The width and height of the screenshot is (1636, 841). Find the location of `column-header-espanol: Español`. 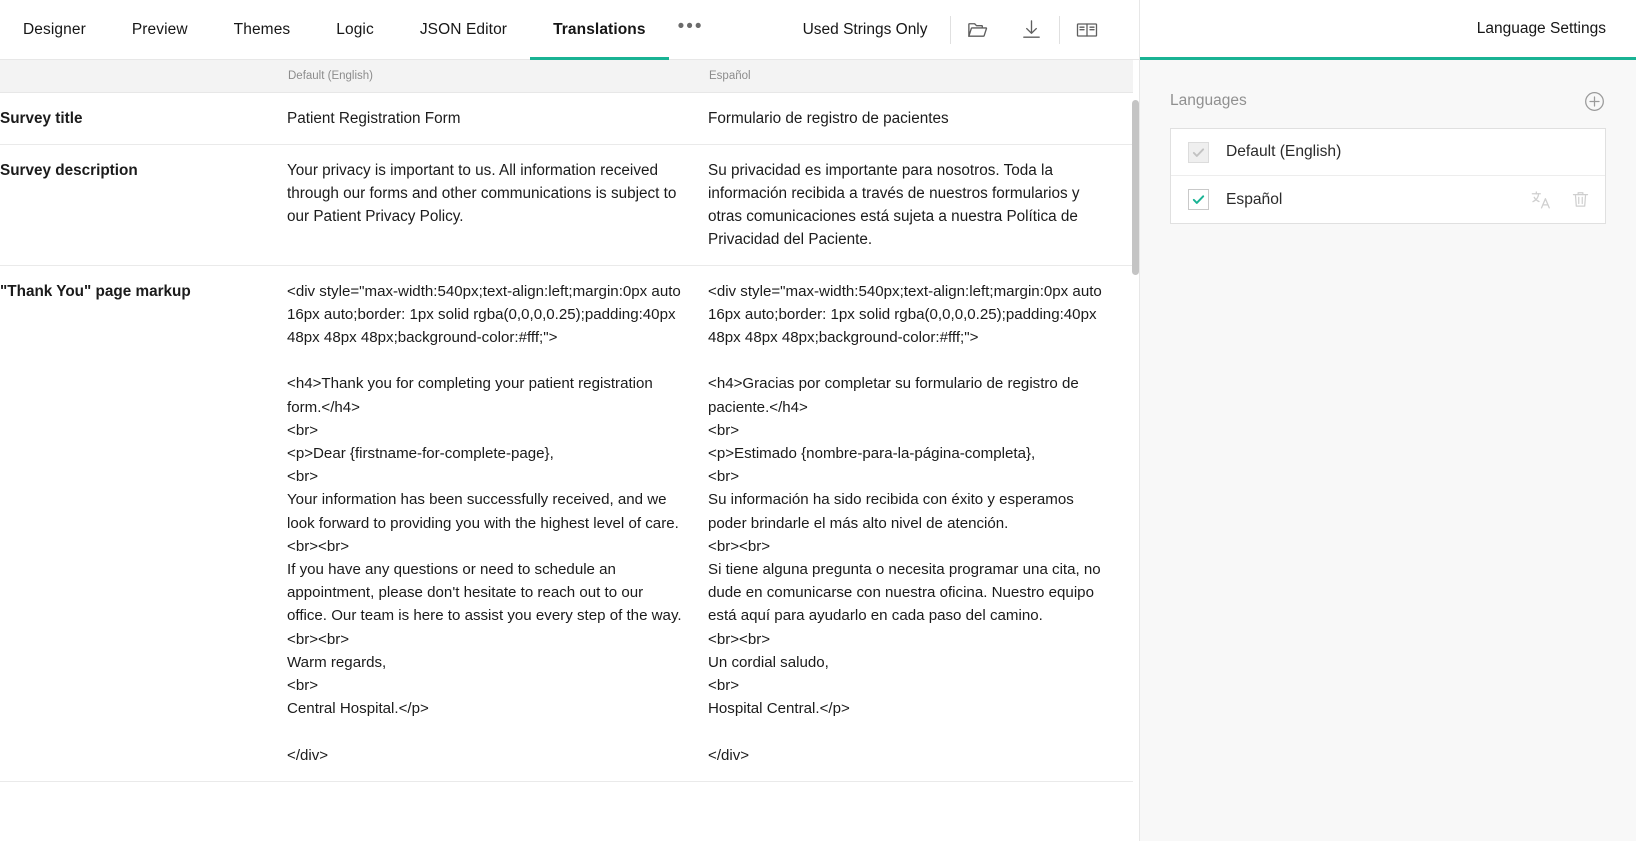

column-header-espanol: Español is located at coordinates (920, 76).